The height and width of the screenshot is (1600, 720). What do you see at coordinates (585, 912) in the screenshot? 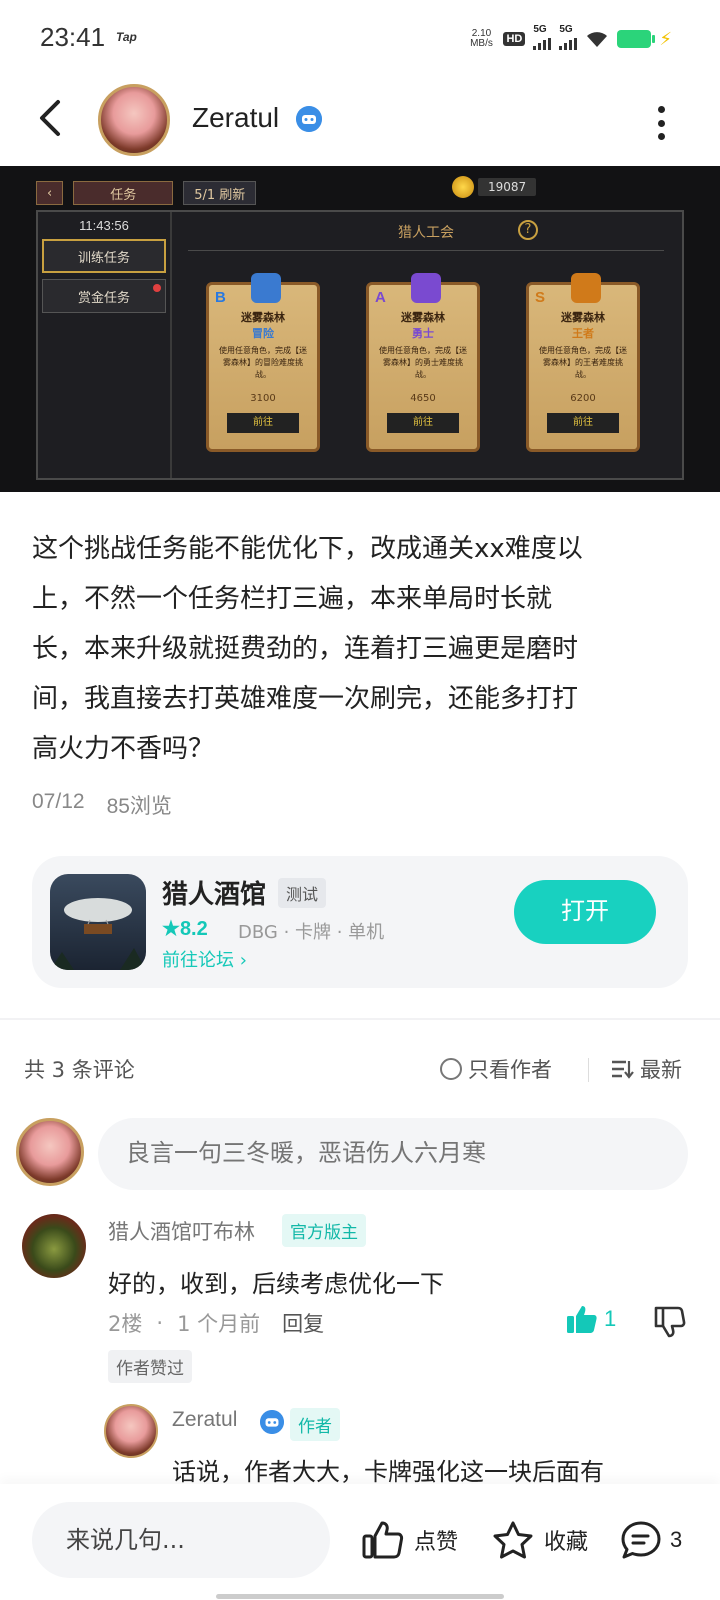
I see `open-game-button: 打开` at bounding box center [585, 912].